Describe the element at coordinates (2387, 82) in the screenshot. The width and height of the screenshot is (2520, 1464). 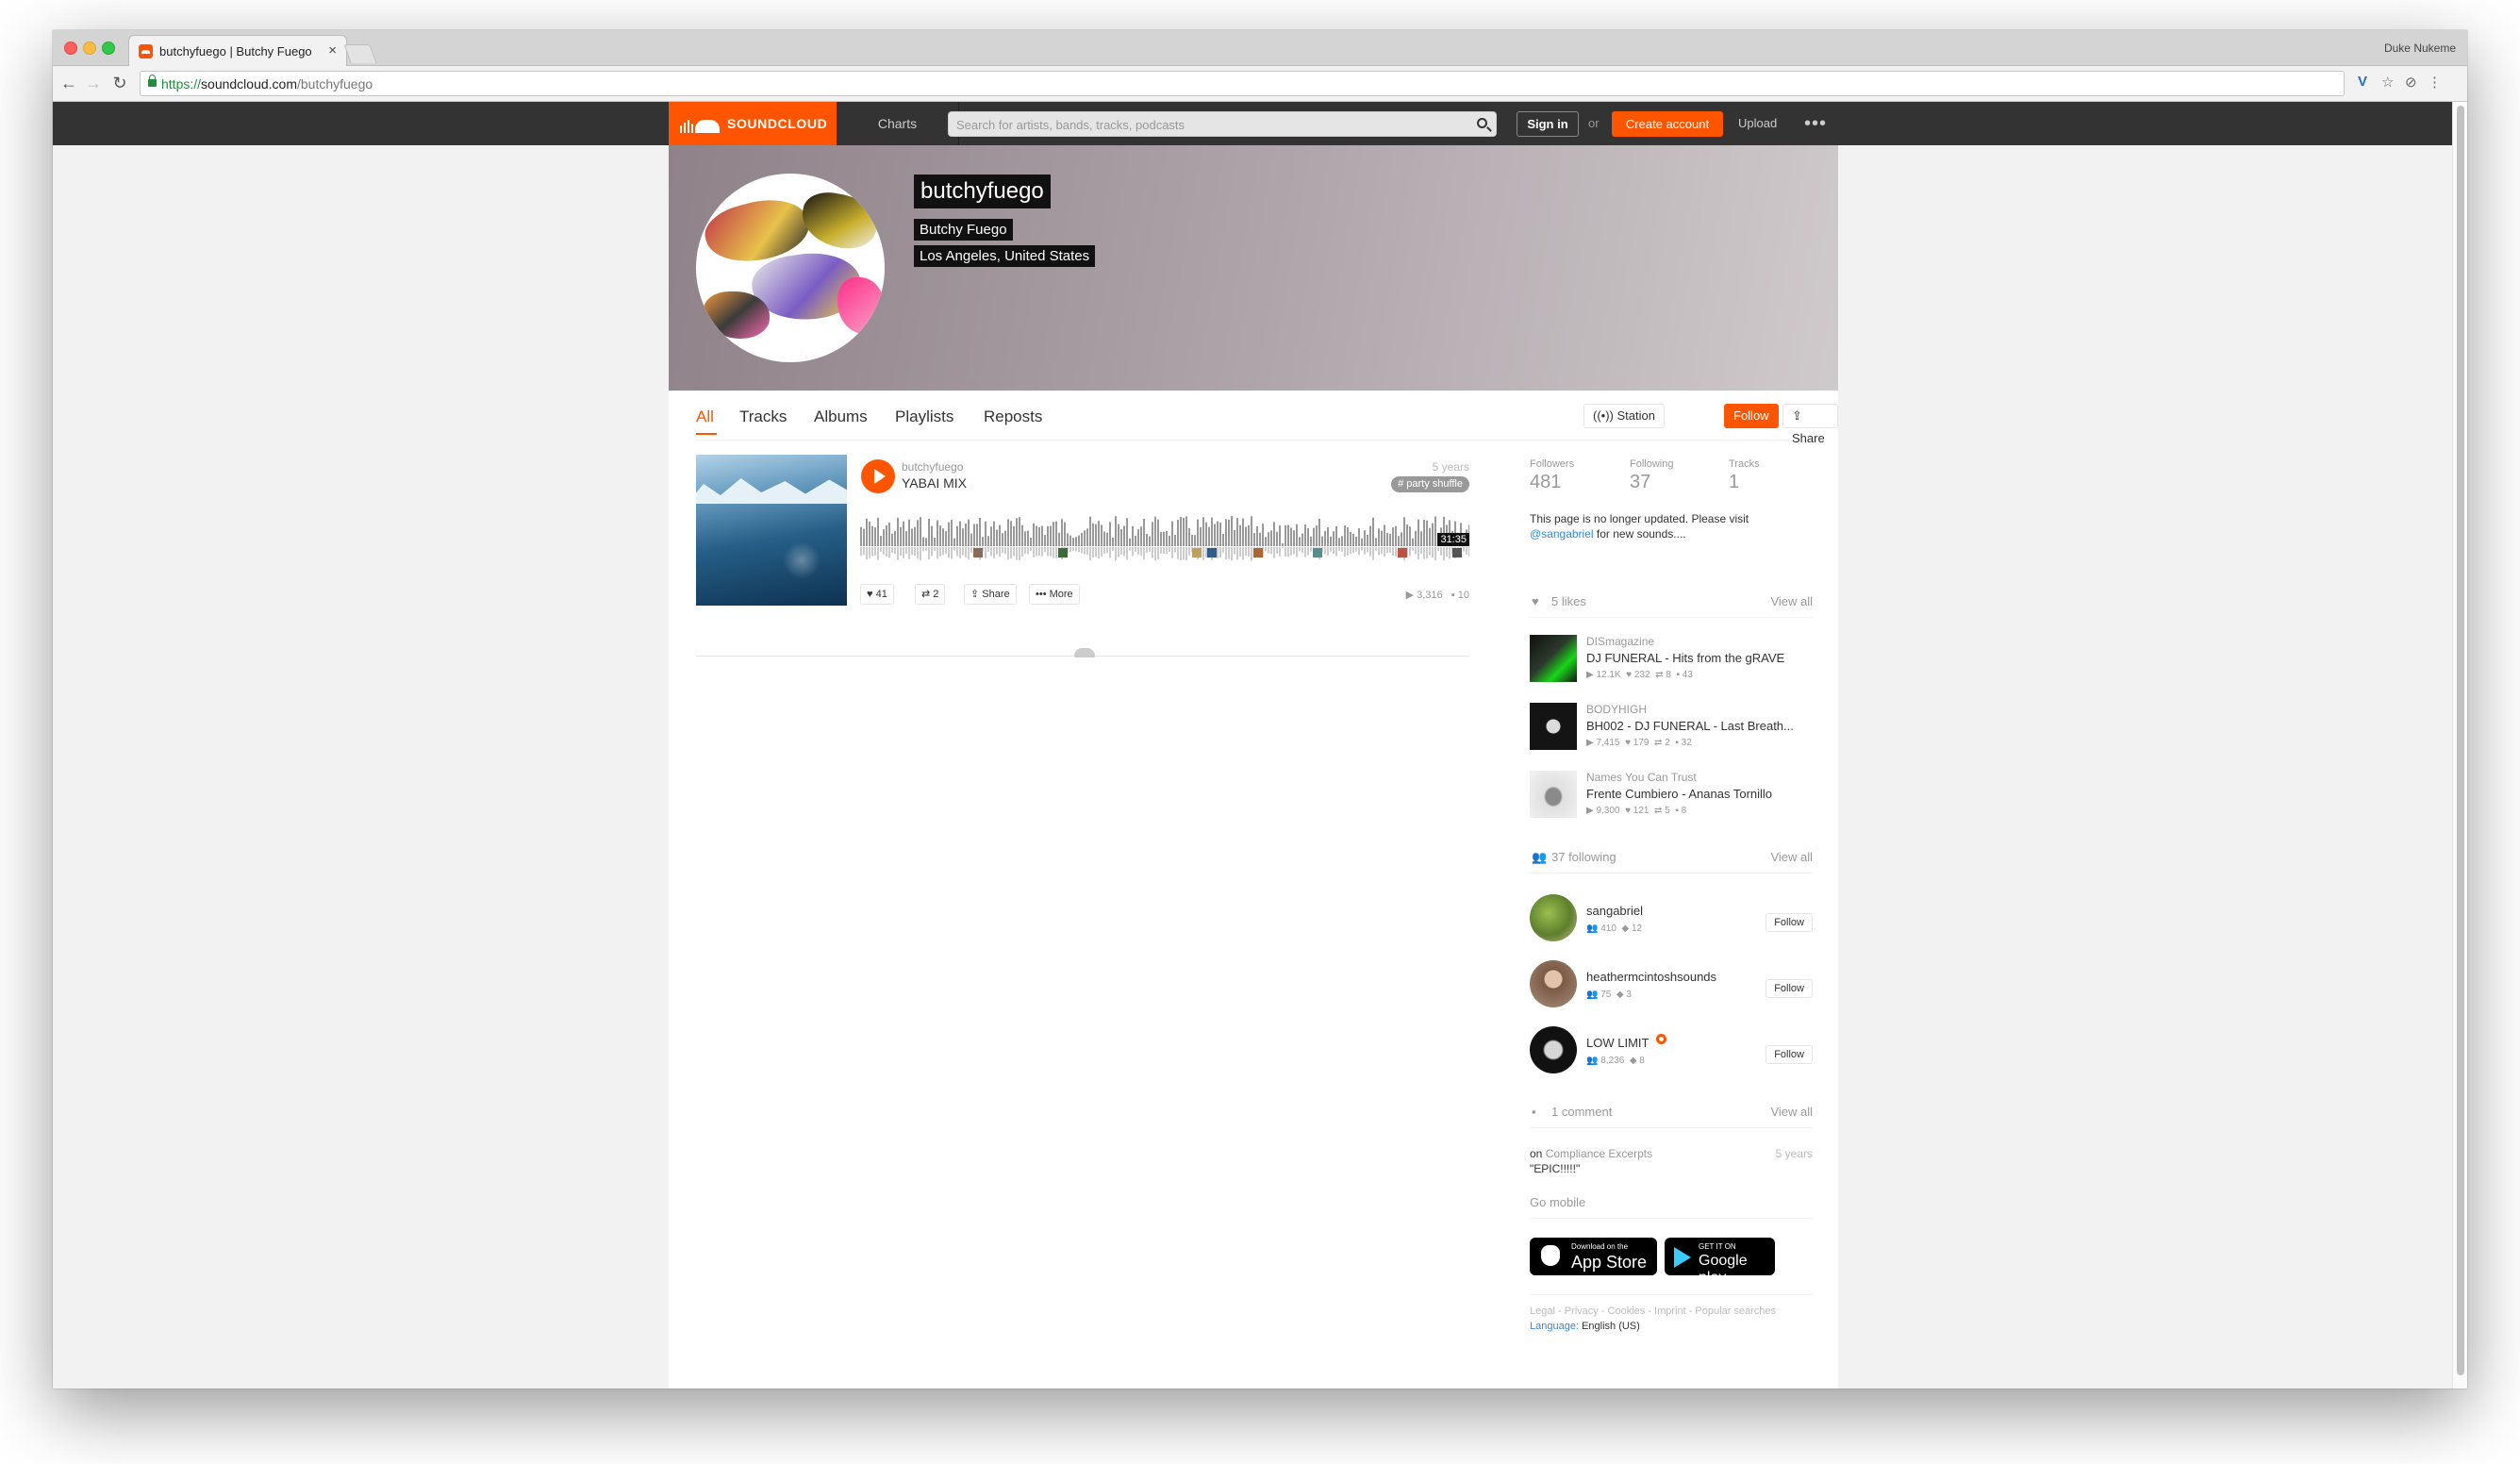
I see `bookmark-star-icon: ☆` at that location.